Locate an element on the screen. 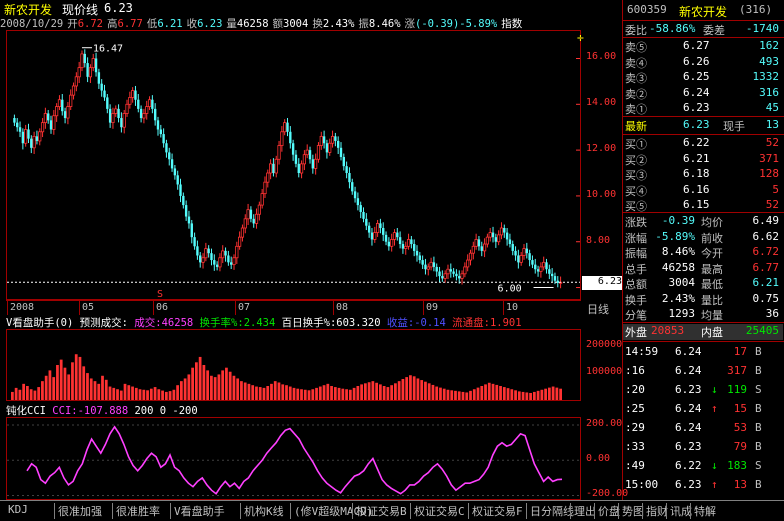 Image resolution: width=784 pixels, height=521 pixels. stat-label: 总额 is located at coordinates (636, 284).